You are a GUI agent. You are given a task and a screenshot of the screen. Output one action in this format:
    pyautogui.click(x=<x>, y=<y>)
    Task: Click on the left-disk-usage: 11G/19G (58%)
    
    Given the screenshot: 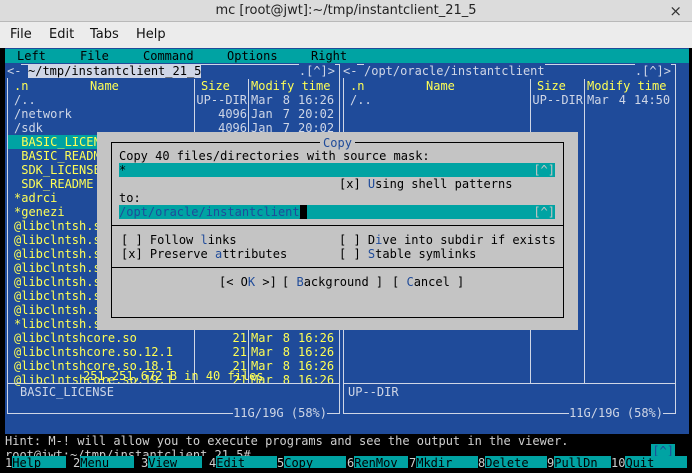 What is the action you would take?
    pyautogui.click(x=280, y=413)
    